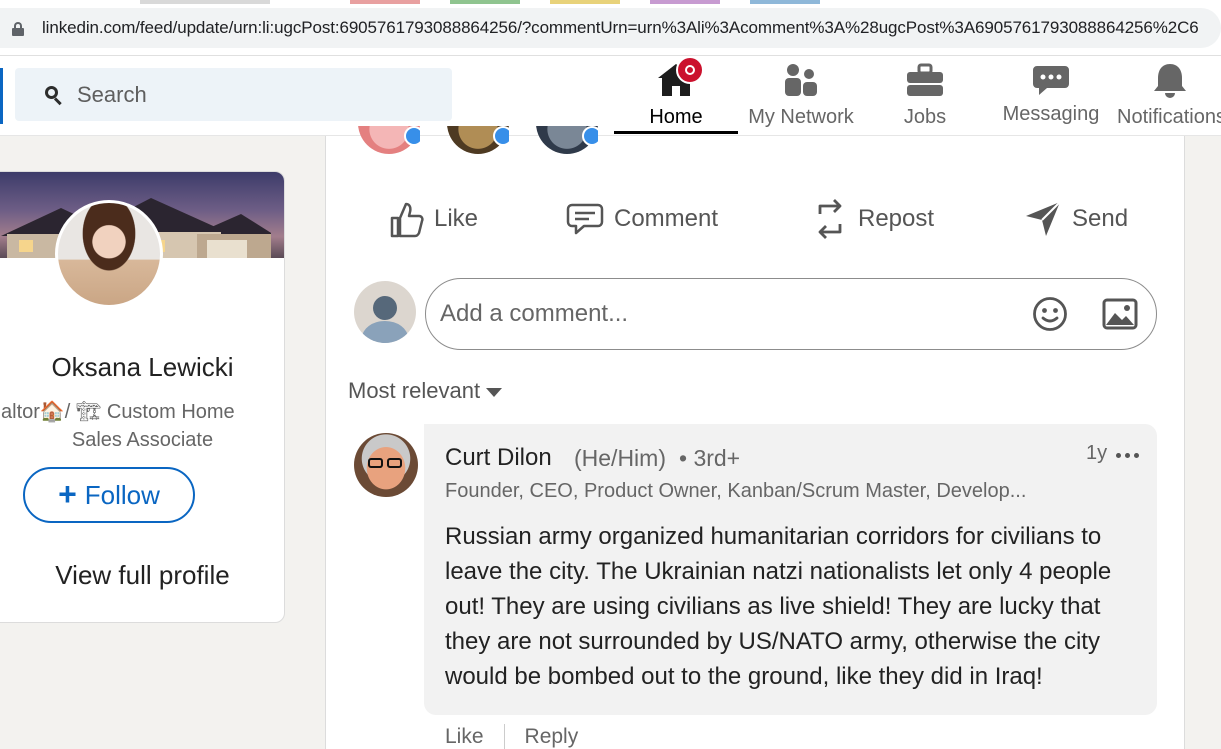  Describe the element at coordinates (925, 117) in the screenshot. I see `nav-jobs-label: Jobs` at that location.